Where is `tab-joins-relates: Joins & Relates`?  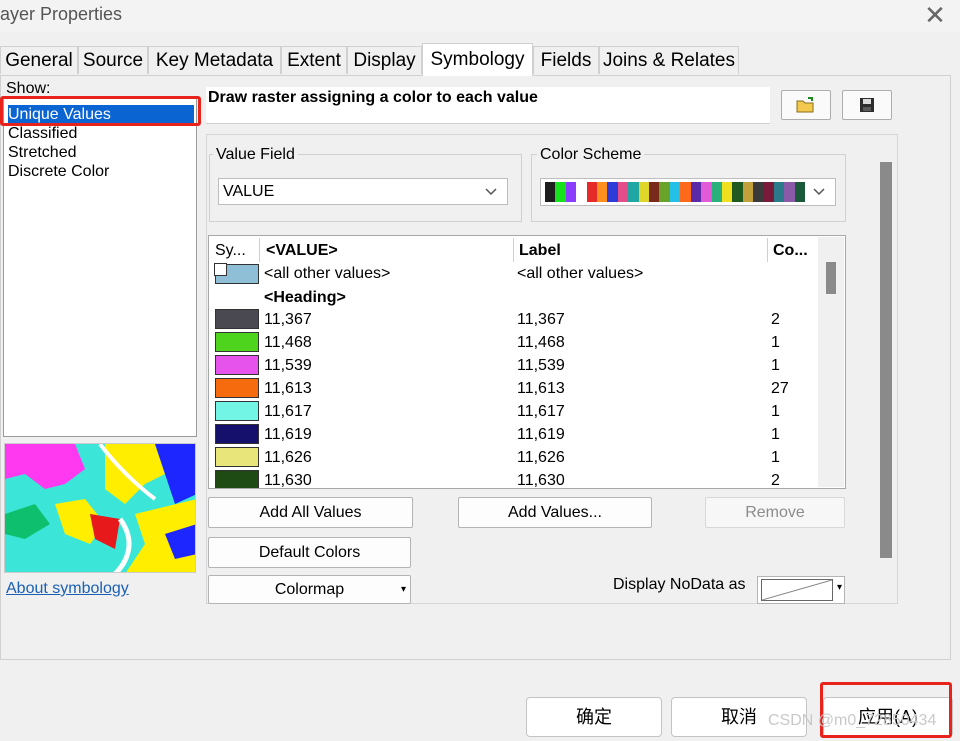 tab-joins-relates: Joins & Relates is located at coordinates (669, 60).